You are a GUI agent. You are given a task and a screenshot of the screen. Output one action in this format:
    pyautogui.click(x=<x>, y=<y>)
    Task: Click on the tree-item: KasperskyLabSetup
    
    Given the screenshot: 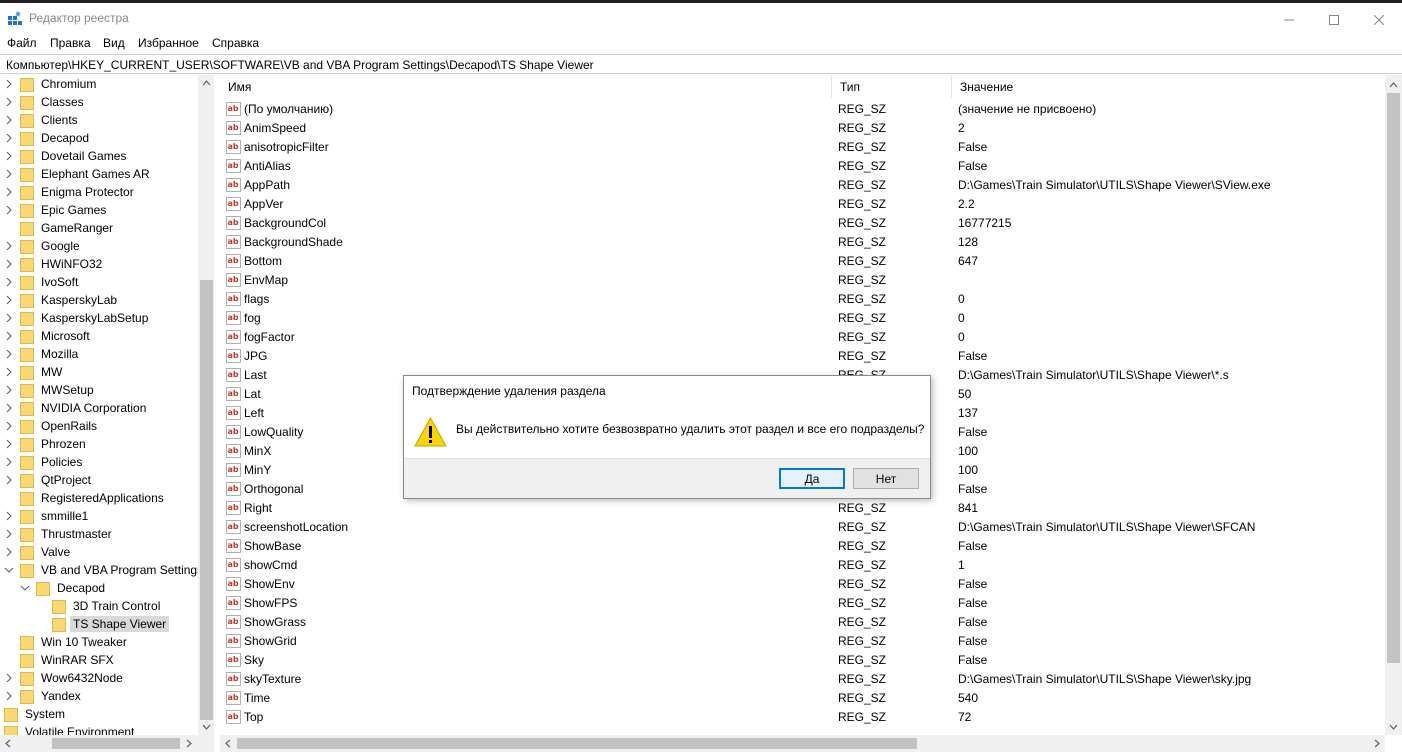 What is the action you would take?
    pyautogui.click(x=77, y=318)
    